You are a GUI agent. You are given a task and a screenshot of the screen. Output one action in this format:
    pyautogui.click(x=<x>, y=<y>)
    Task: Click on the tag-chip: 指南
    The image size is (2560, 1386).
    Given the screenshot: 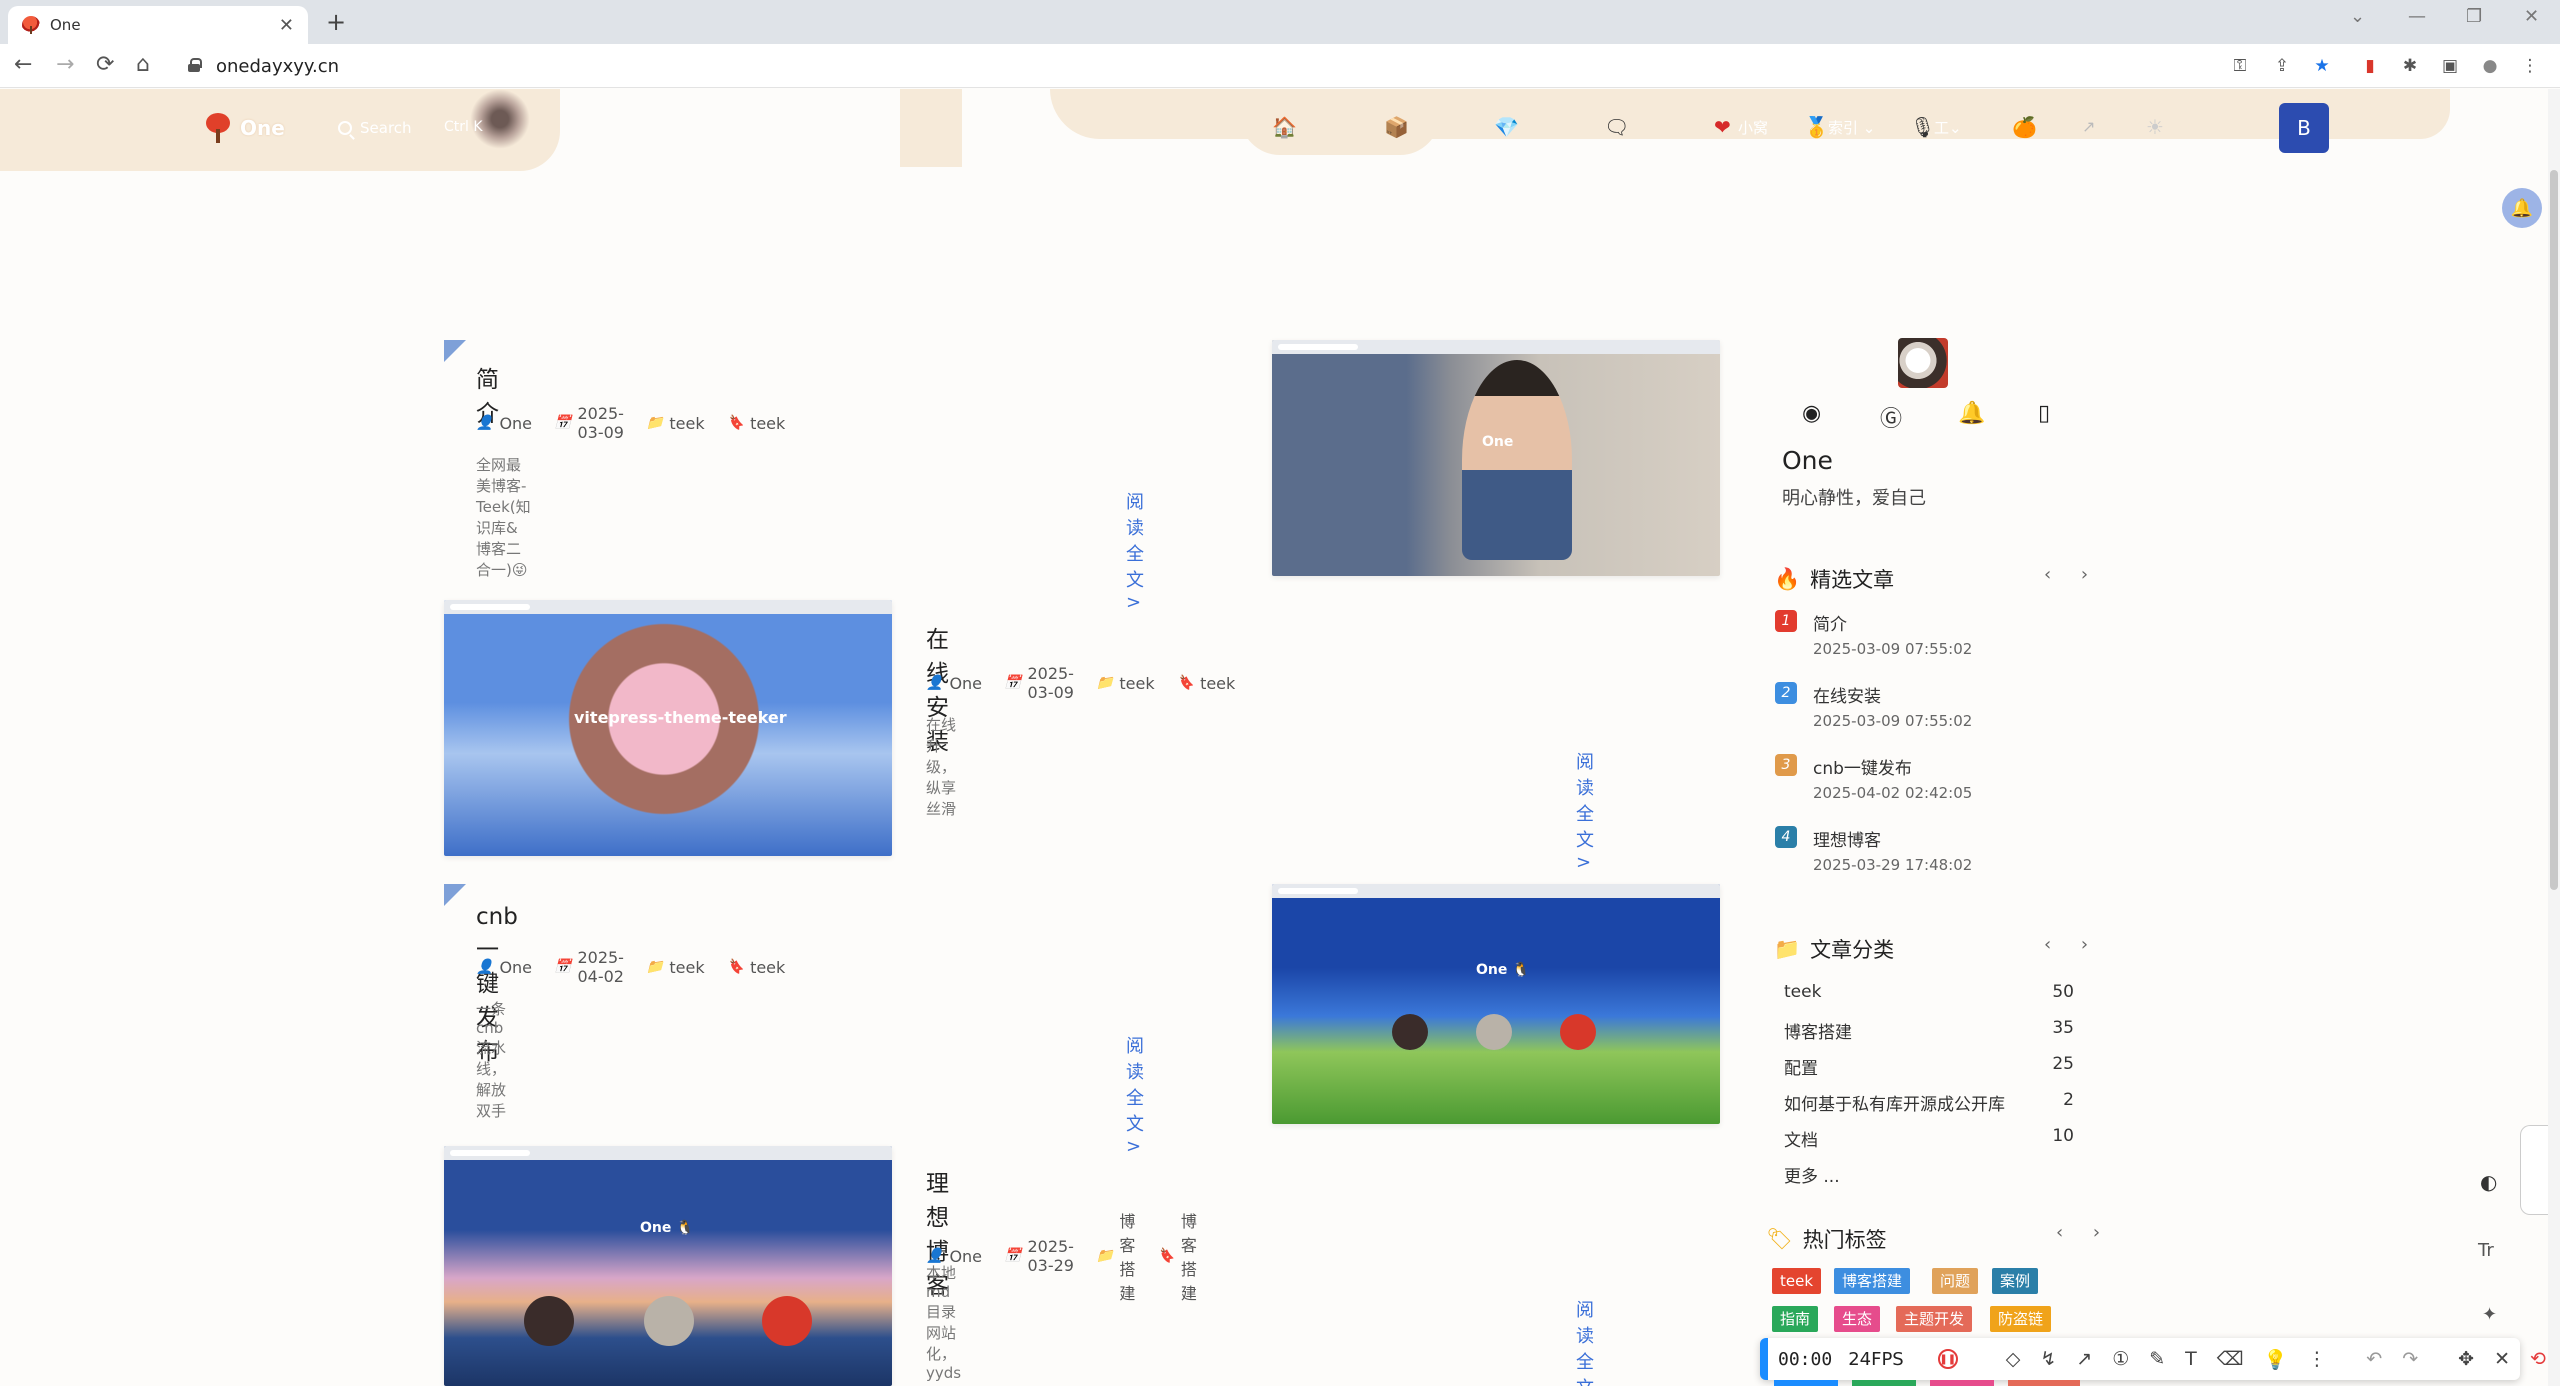 What is the action you would take?
    pyautogui.click(x=1795, y=1319)
    